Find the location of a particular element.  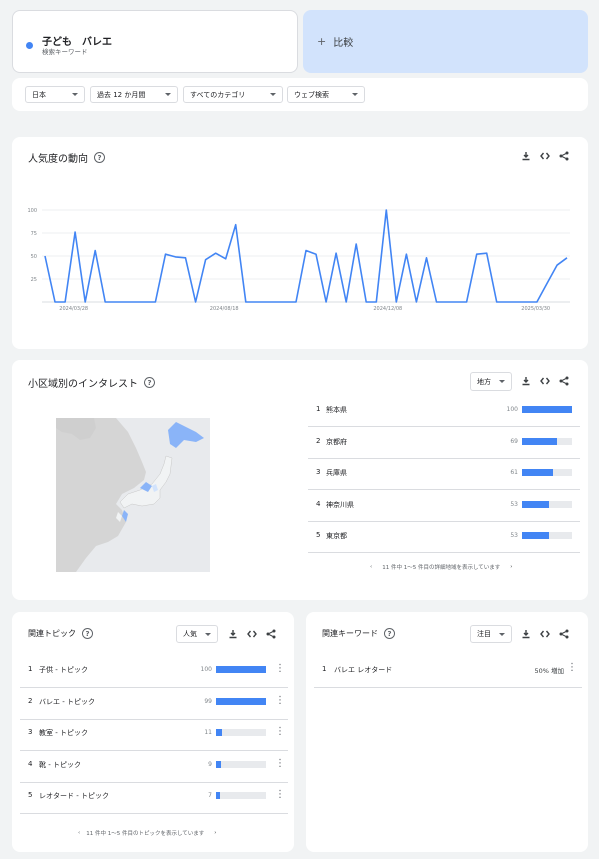

search-type-filter: ウェブ検索 is located at coordinates (326, 94).